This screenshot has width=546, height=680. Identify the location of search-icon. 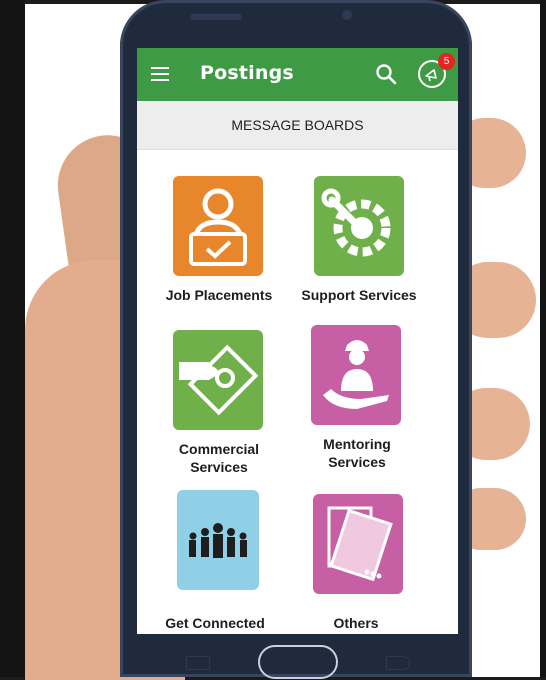
(386, 74).